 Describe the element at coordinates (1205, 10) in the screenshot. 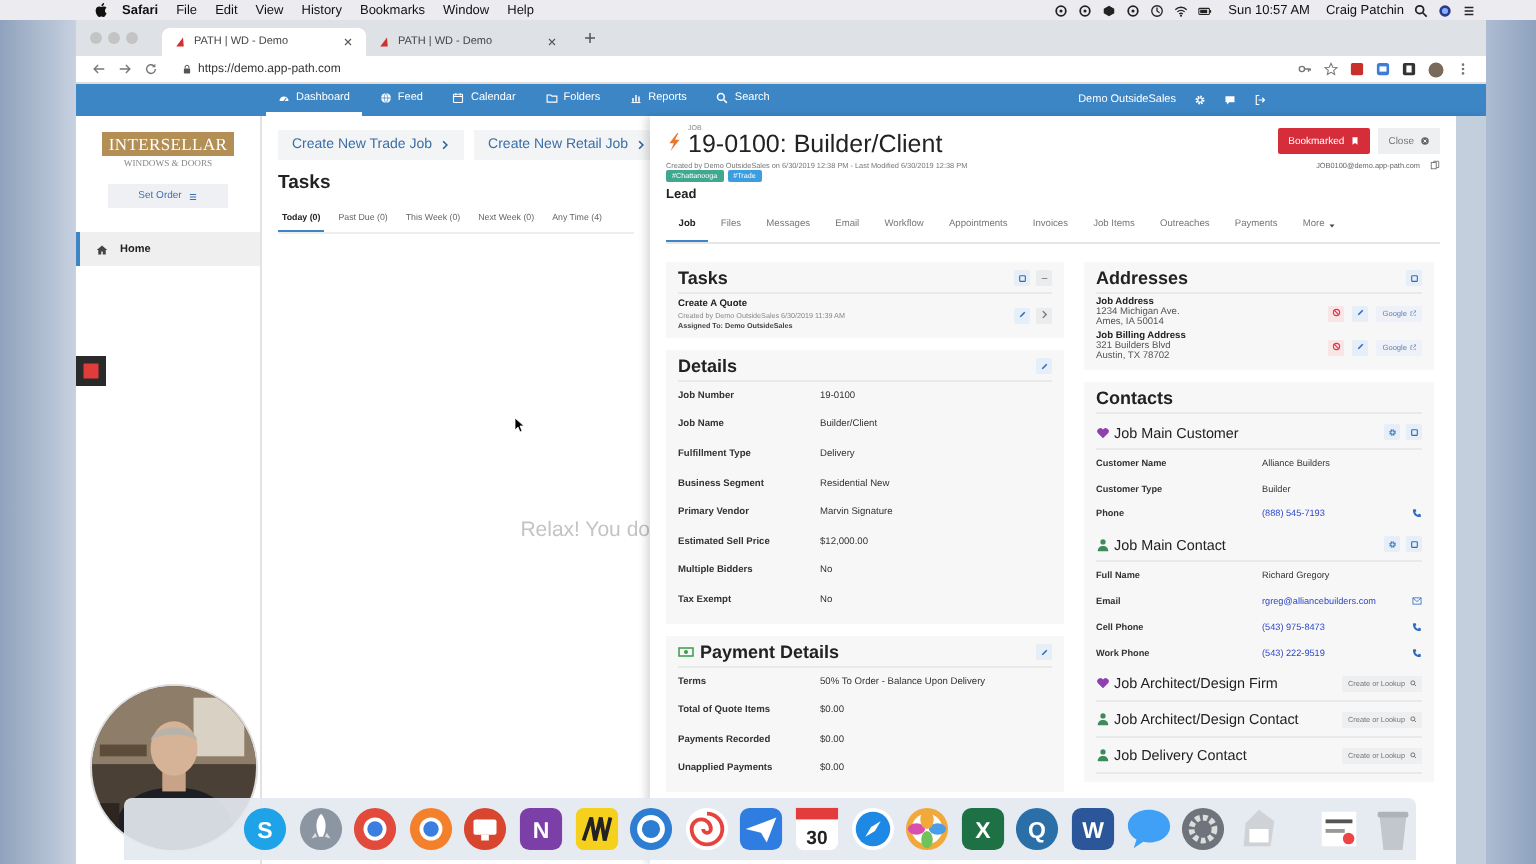

I see `battery-icon` at that location.